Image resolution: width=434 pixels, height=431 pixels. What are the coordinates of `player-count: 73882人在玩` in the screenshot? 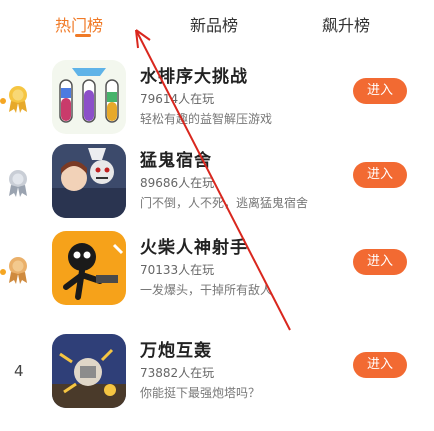 It's located at (177, 373).